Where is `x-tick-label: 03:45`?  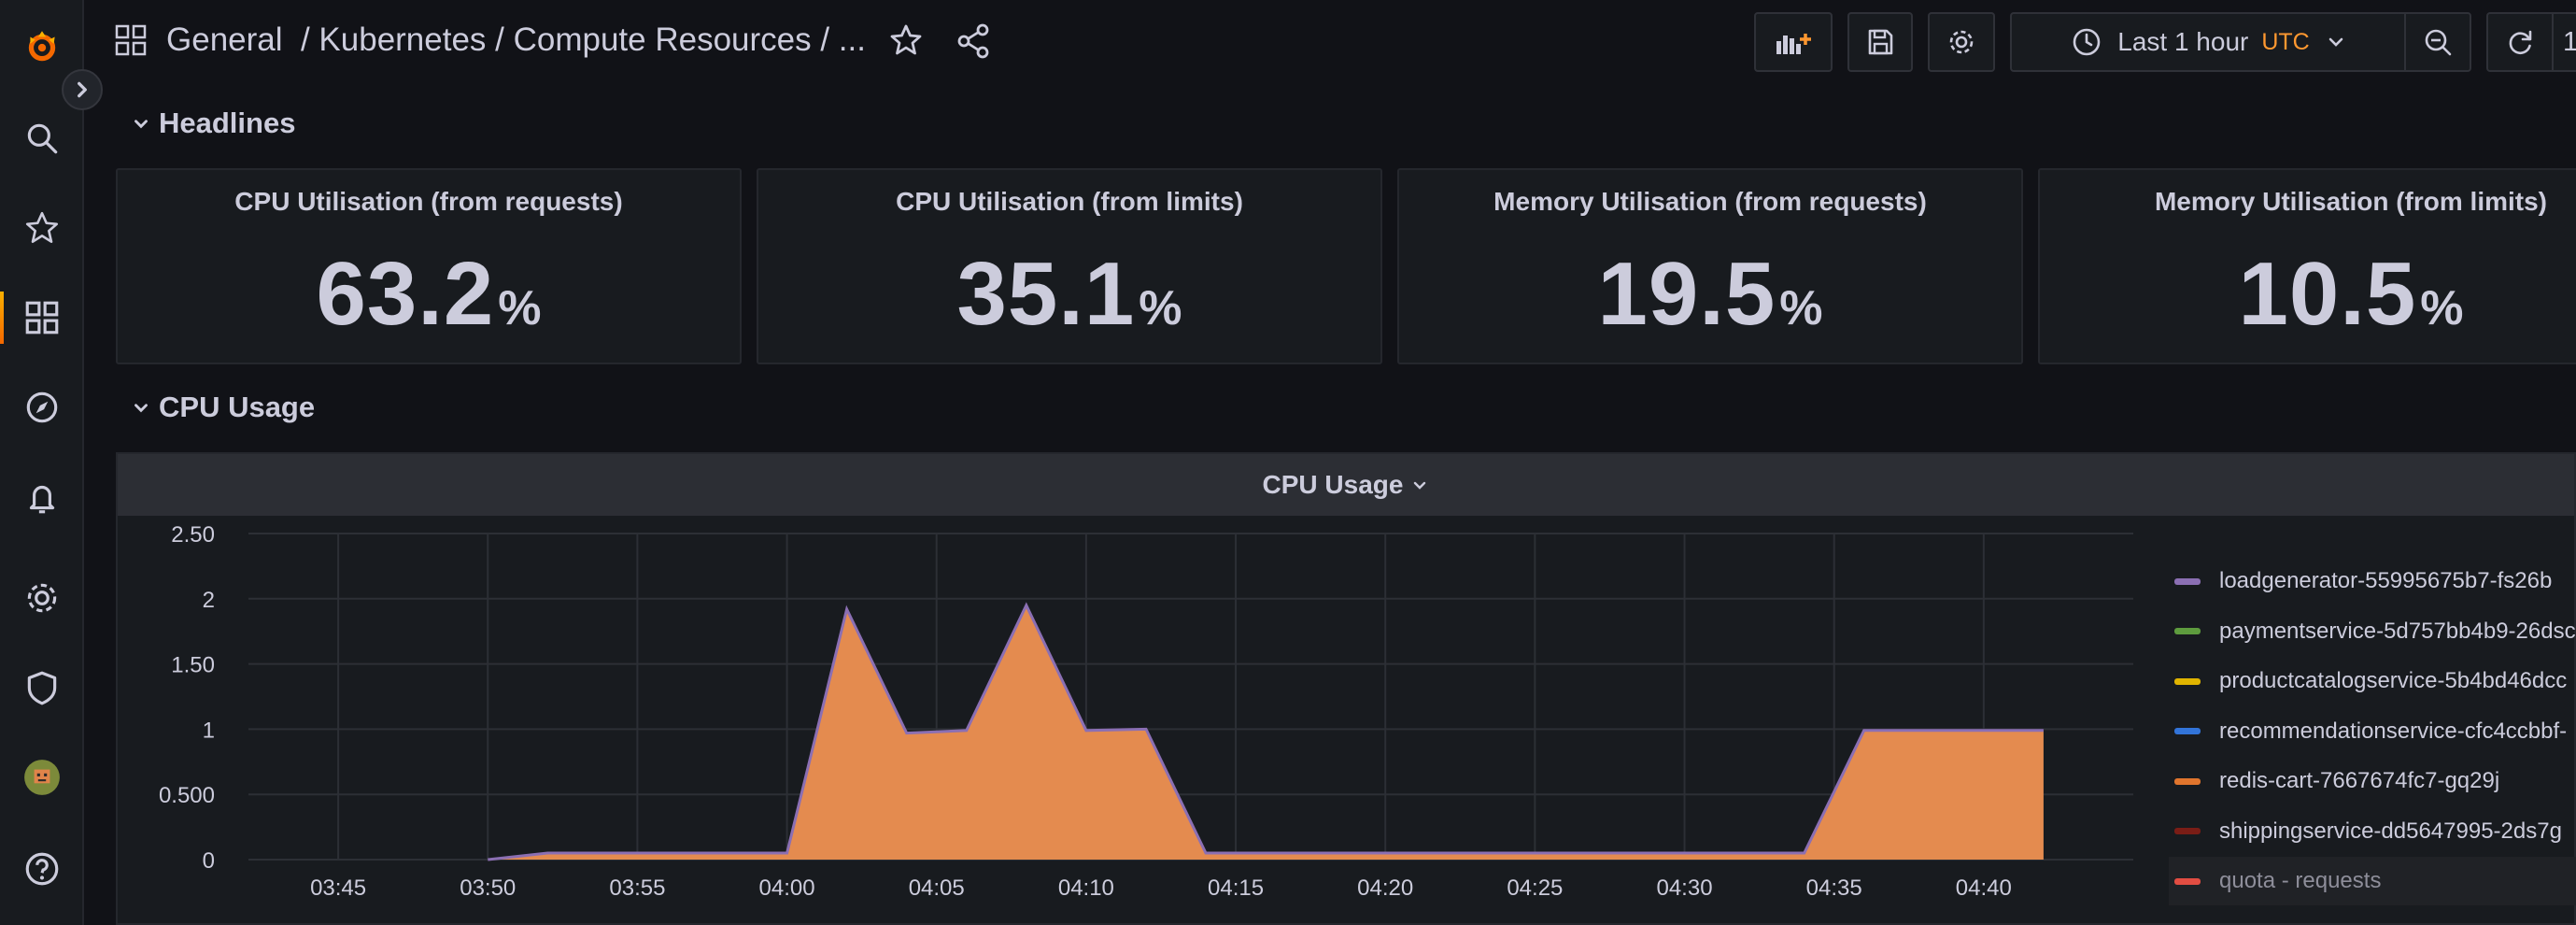
x-tick-label: 03:45 is located at coordinates (338, 888).